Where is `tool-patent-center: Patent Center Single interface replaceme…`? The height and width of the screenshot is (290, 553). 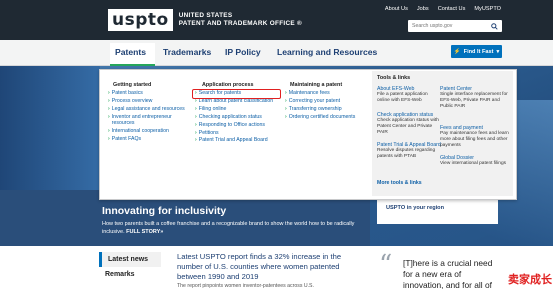
tool-patent-center: Patent Center Single interface replaceme… is located at coordinates (475, 98).